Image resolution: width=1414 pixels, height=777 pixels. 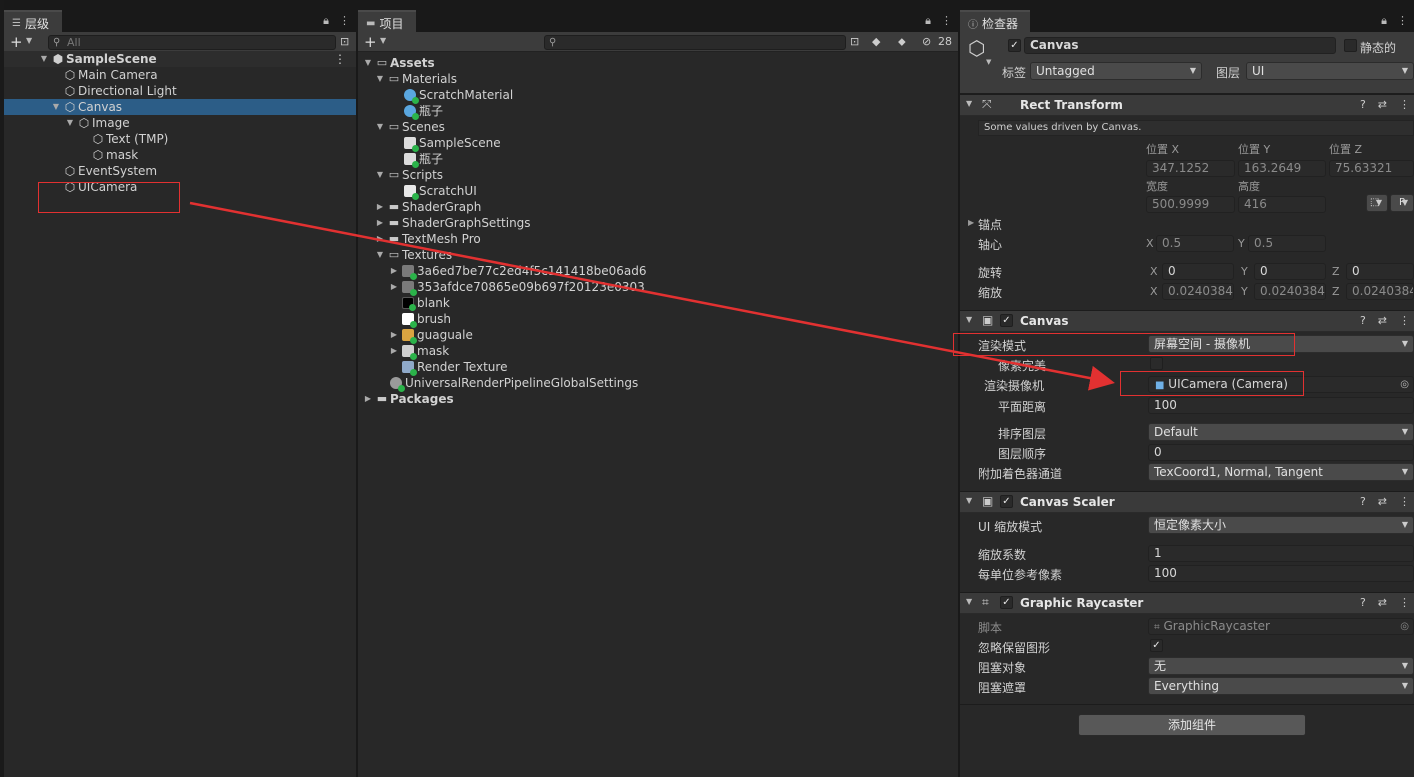 I want to click on project-item-assets: ▼ ▭ Assets, so click(x=398, y=63).